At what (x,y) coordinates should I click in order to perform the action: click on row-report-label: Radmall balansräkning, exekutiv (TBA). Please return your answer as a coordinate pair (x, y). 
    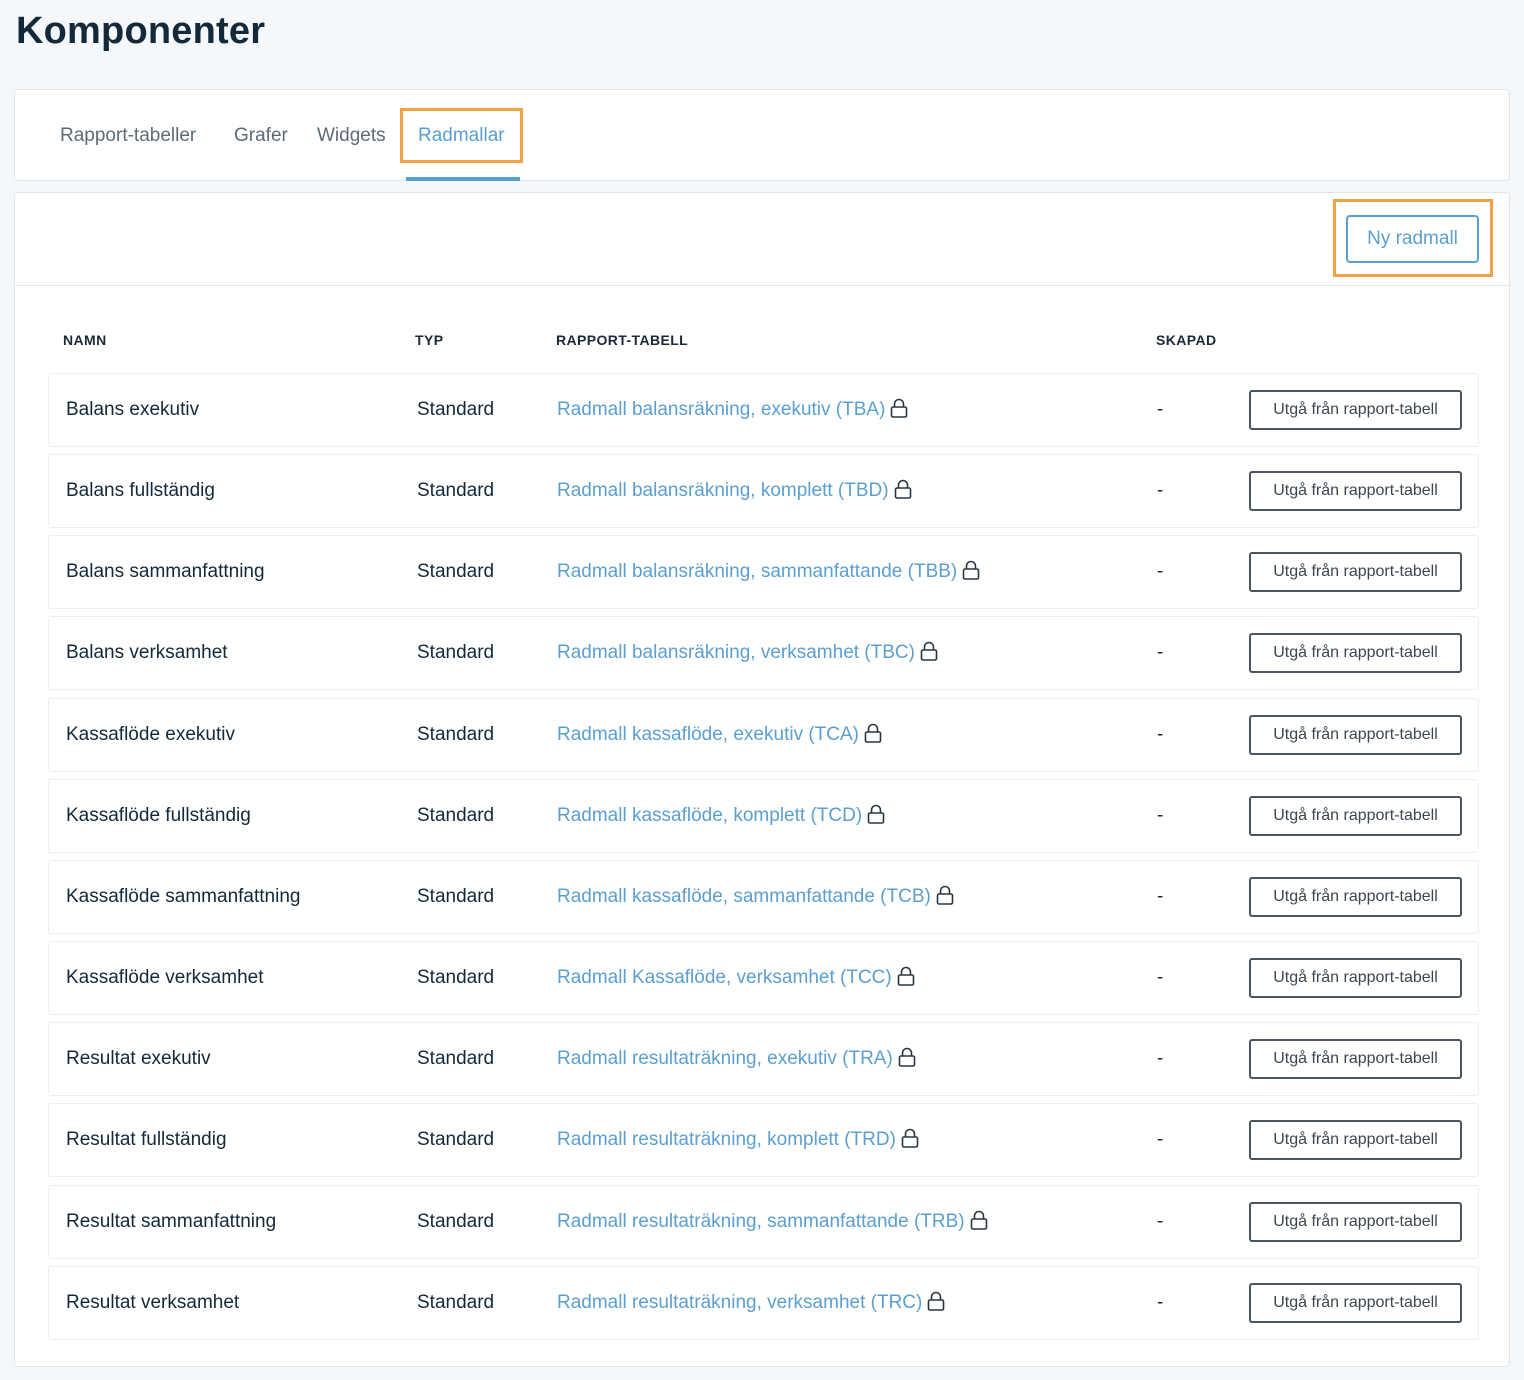
    Looking at the image, I should click on (721, 409).